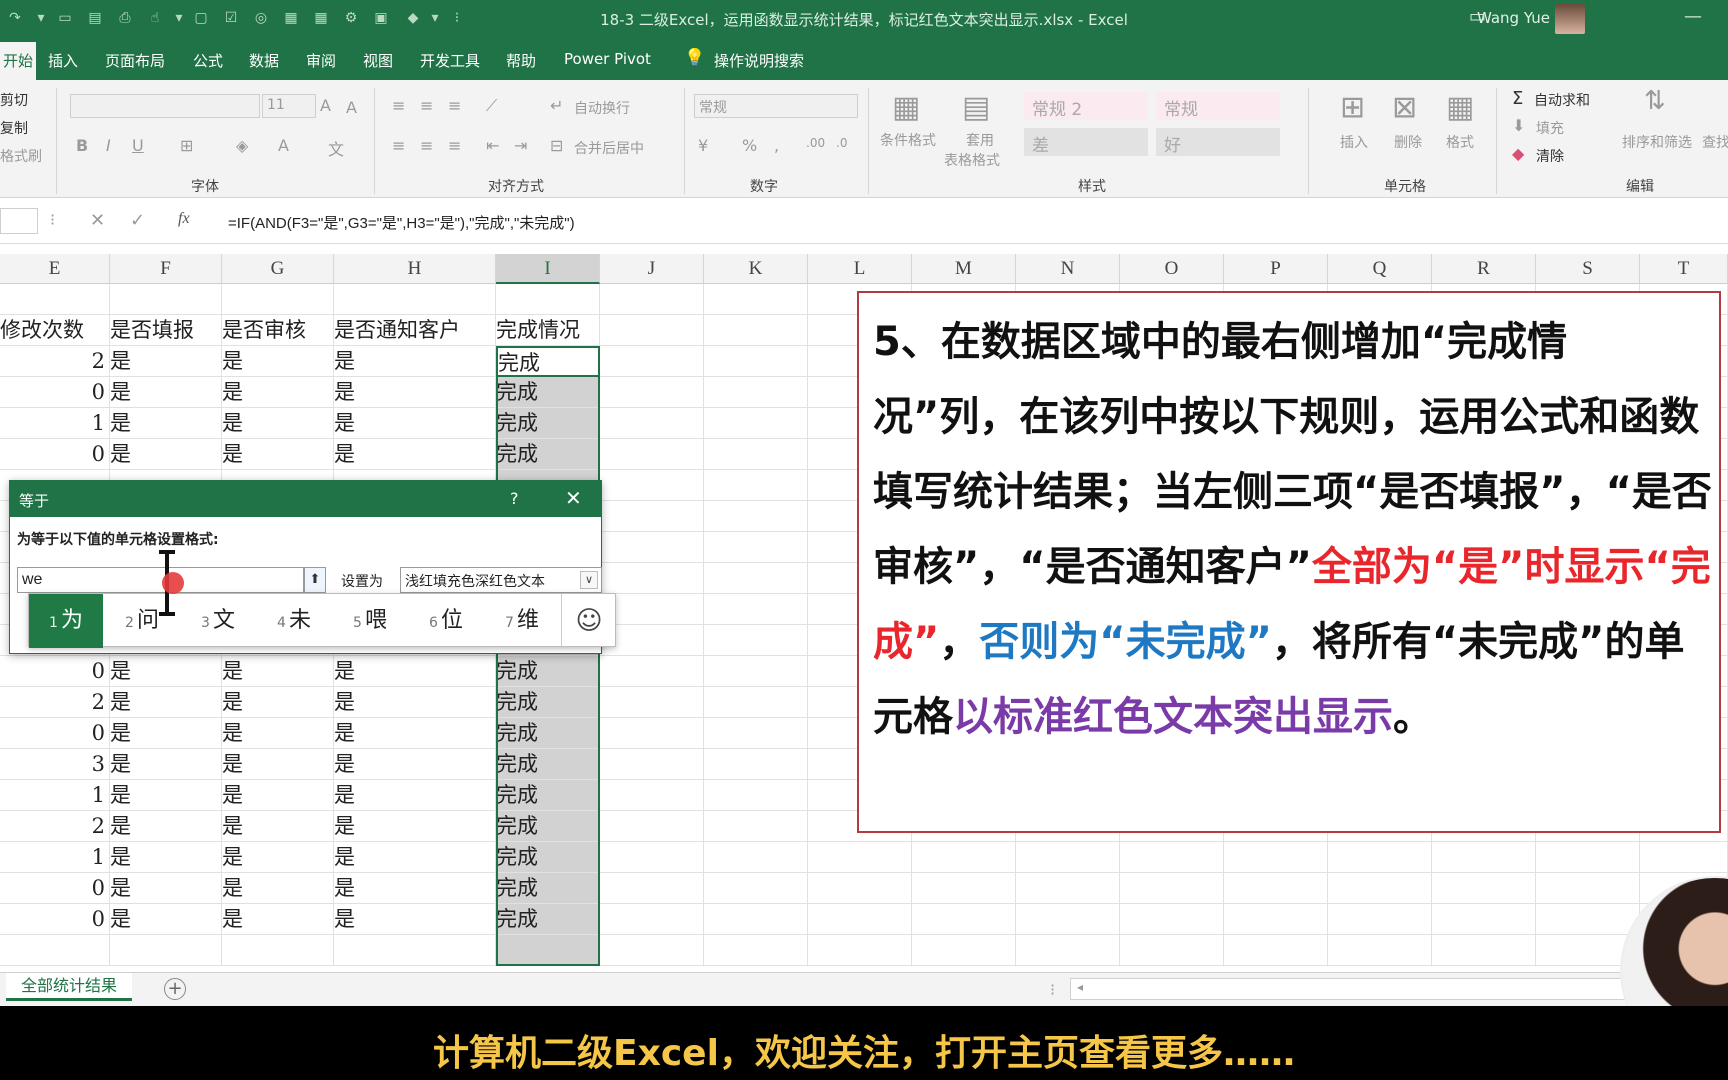  What do you see at coordinates (1404, 107) in the screenshot?
I see `delete-cells-icon: ⊠` at bounding box center [1404, 107].